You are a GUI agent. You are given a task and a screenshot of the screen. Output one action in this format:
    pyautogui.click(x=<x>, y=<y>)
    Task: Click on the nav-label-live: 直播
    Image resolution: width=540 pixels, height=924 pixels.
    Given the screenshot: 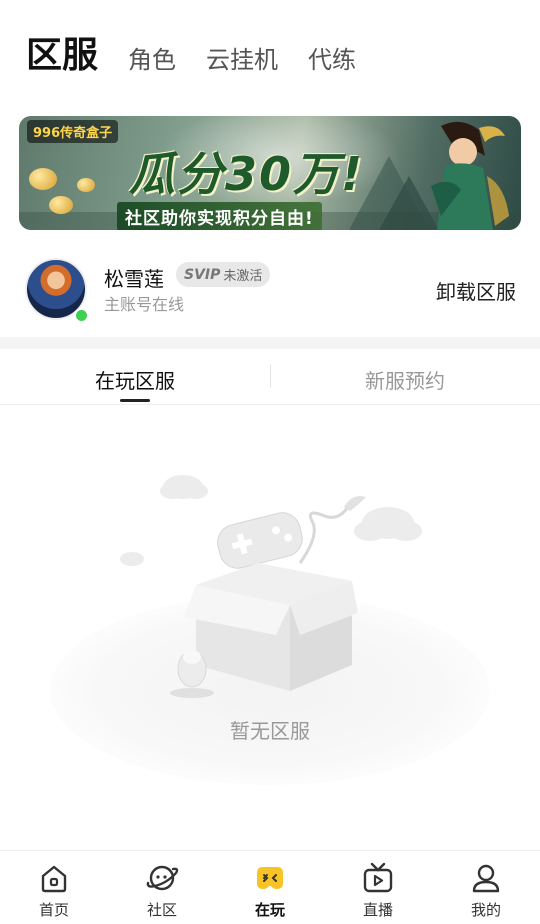 What is the action you would take?
    pyautogui.click(x=377, y=910)
    